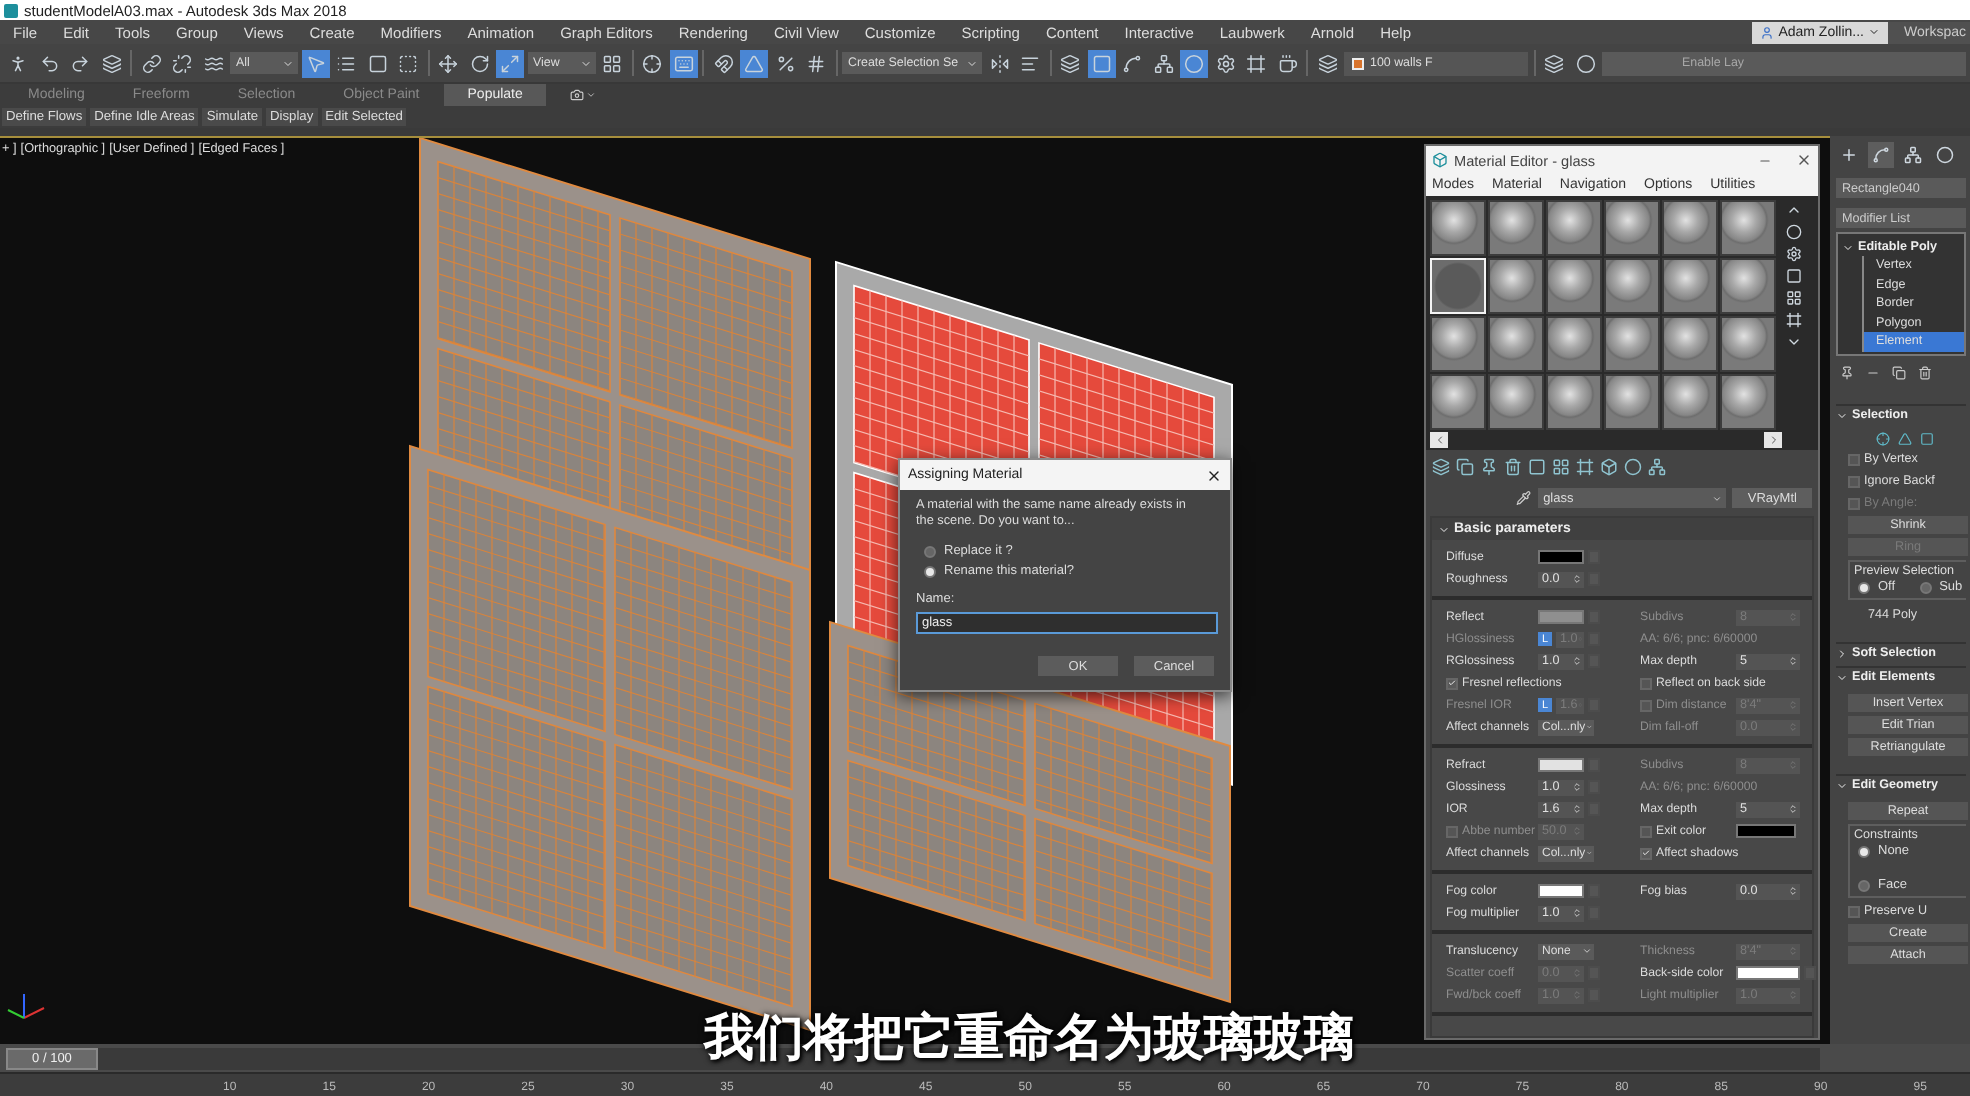 Image resolution: width=1970 pixels, height=1096 pixels. Describe the element at coordinates (213, 63) in the screenshot. I see `waves-icon` at that location.